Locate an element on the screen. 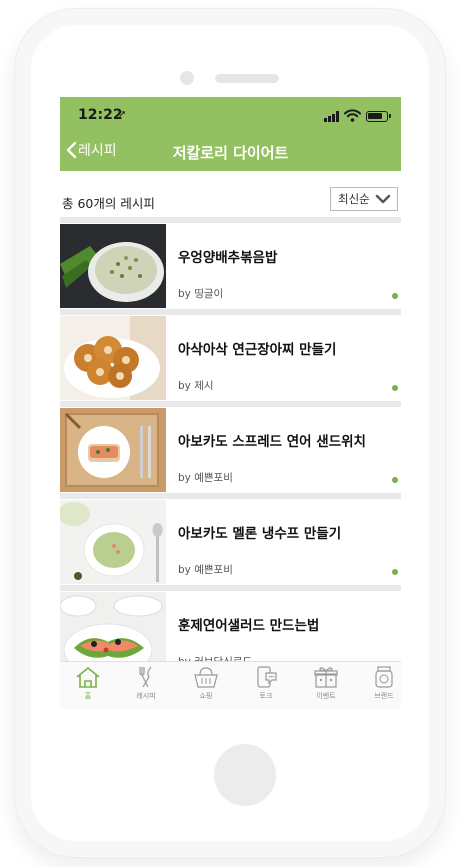 This screenshot has height=867, width=460. tab-label: 쇼핑 is located at coordinates (206, 696).